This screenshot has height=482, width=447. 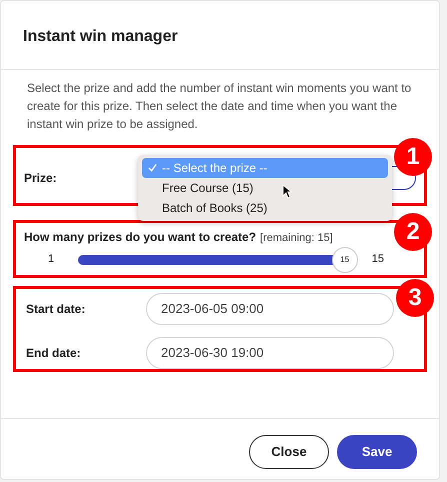 What do you see at coordinates (377, 451) in the screenshot?
I see `save-button: Save` at bounding box center [377, 451].